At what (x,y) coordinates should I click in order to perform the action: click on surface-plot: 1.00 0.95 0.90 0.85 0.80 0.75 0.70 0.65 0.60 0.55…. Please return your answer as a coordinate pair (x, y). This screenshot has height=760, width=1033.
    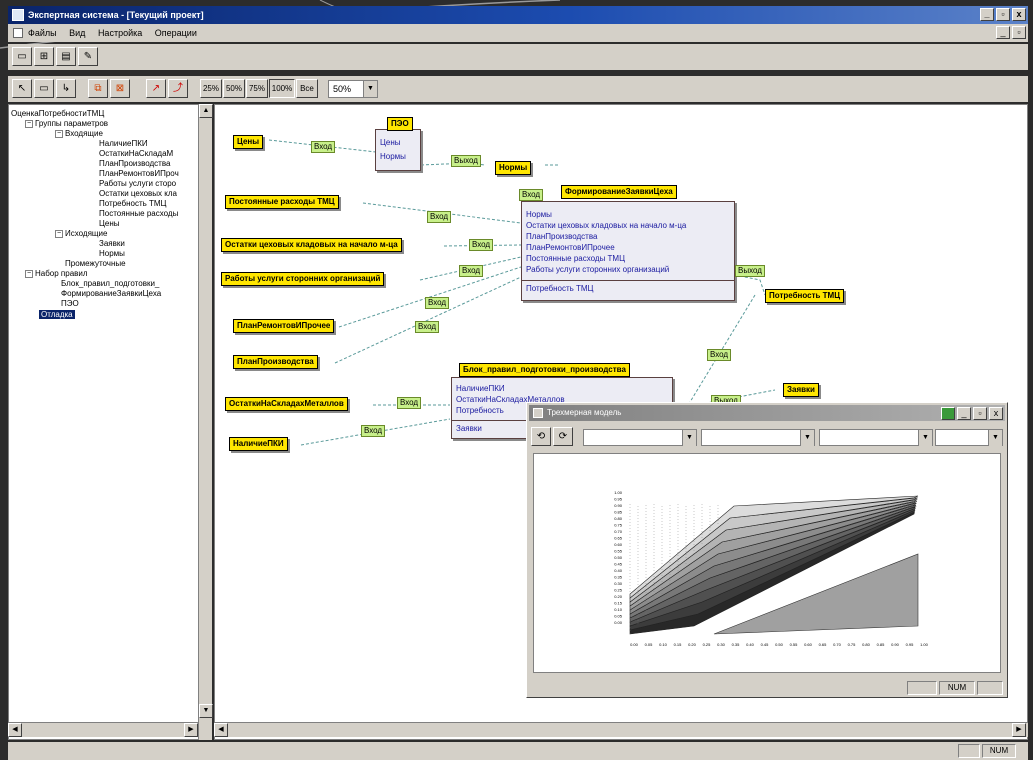
    Looking at the image, I should click on (767, 563).